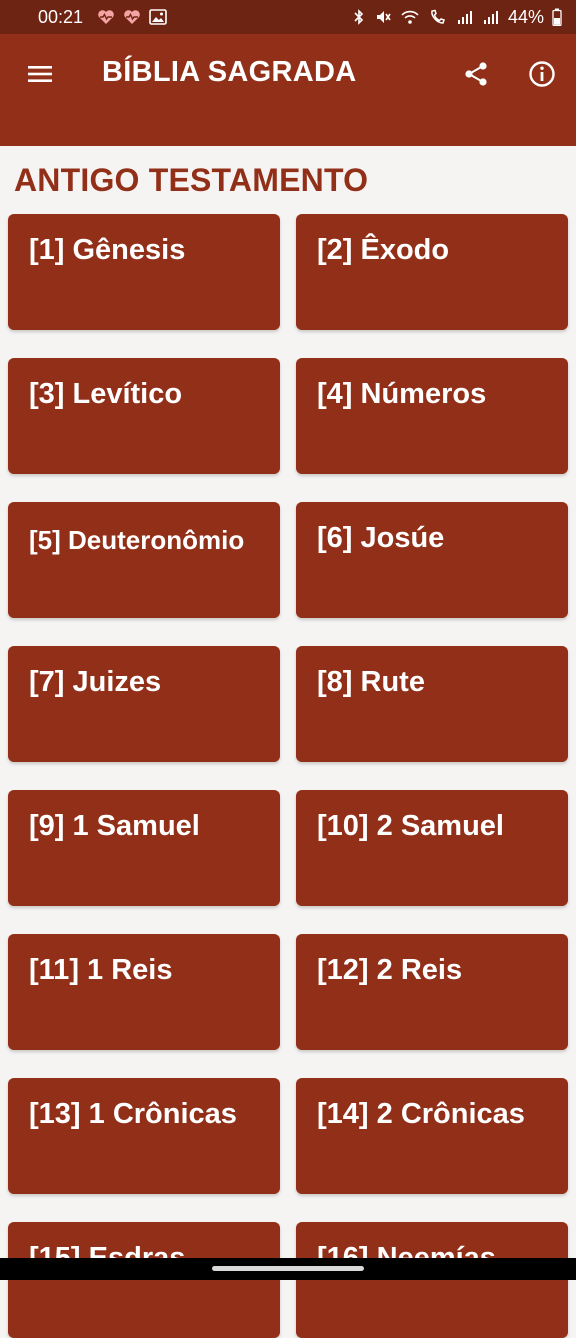 The height and width of the screenshot is (1338, 576). What do you see at coordinates (288, 17) in the screenshot?
I see `status-bar: 00:21 44%` at bounding box center [288, 17].